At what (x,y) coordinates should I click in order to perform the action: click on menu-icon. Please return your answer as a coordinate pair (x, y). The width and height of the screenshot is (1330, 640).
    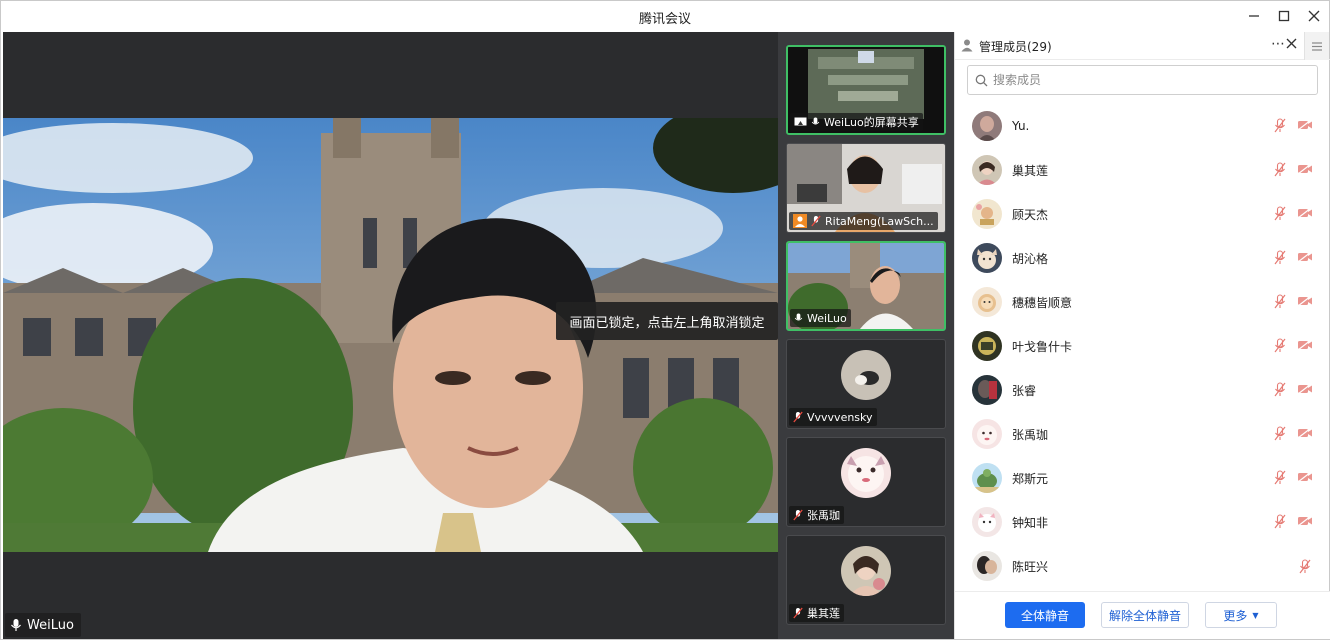
    Looking at the image, I should click on (1317, 46).